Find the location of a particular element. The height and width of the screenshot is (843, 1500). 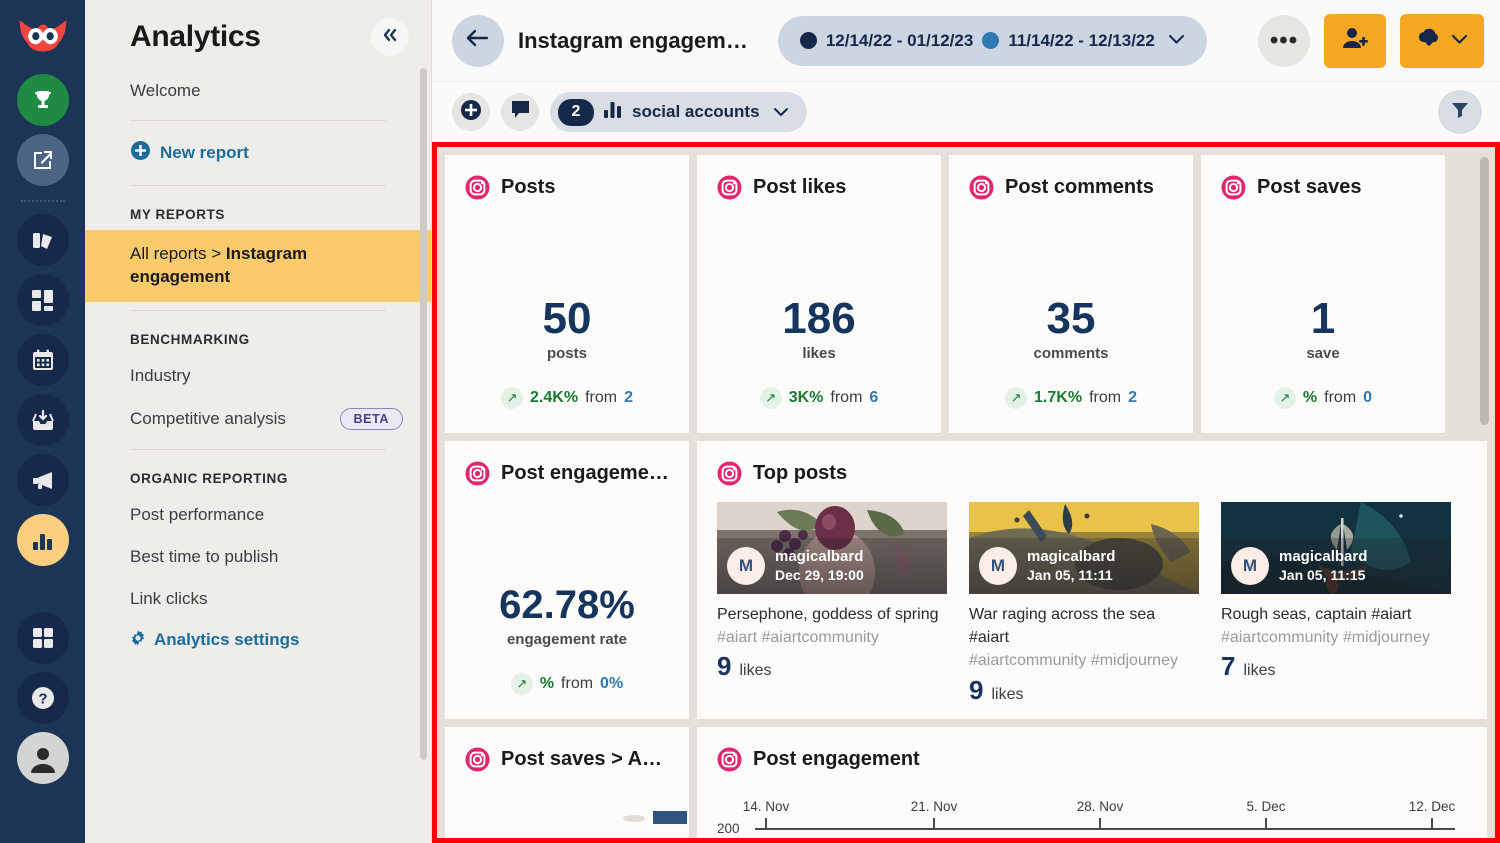

previous-period-range: 11/14/22 - 12/13/22 is located at coordinates (1081, 40).